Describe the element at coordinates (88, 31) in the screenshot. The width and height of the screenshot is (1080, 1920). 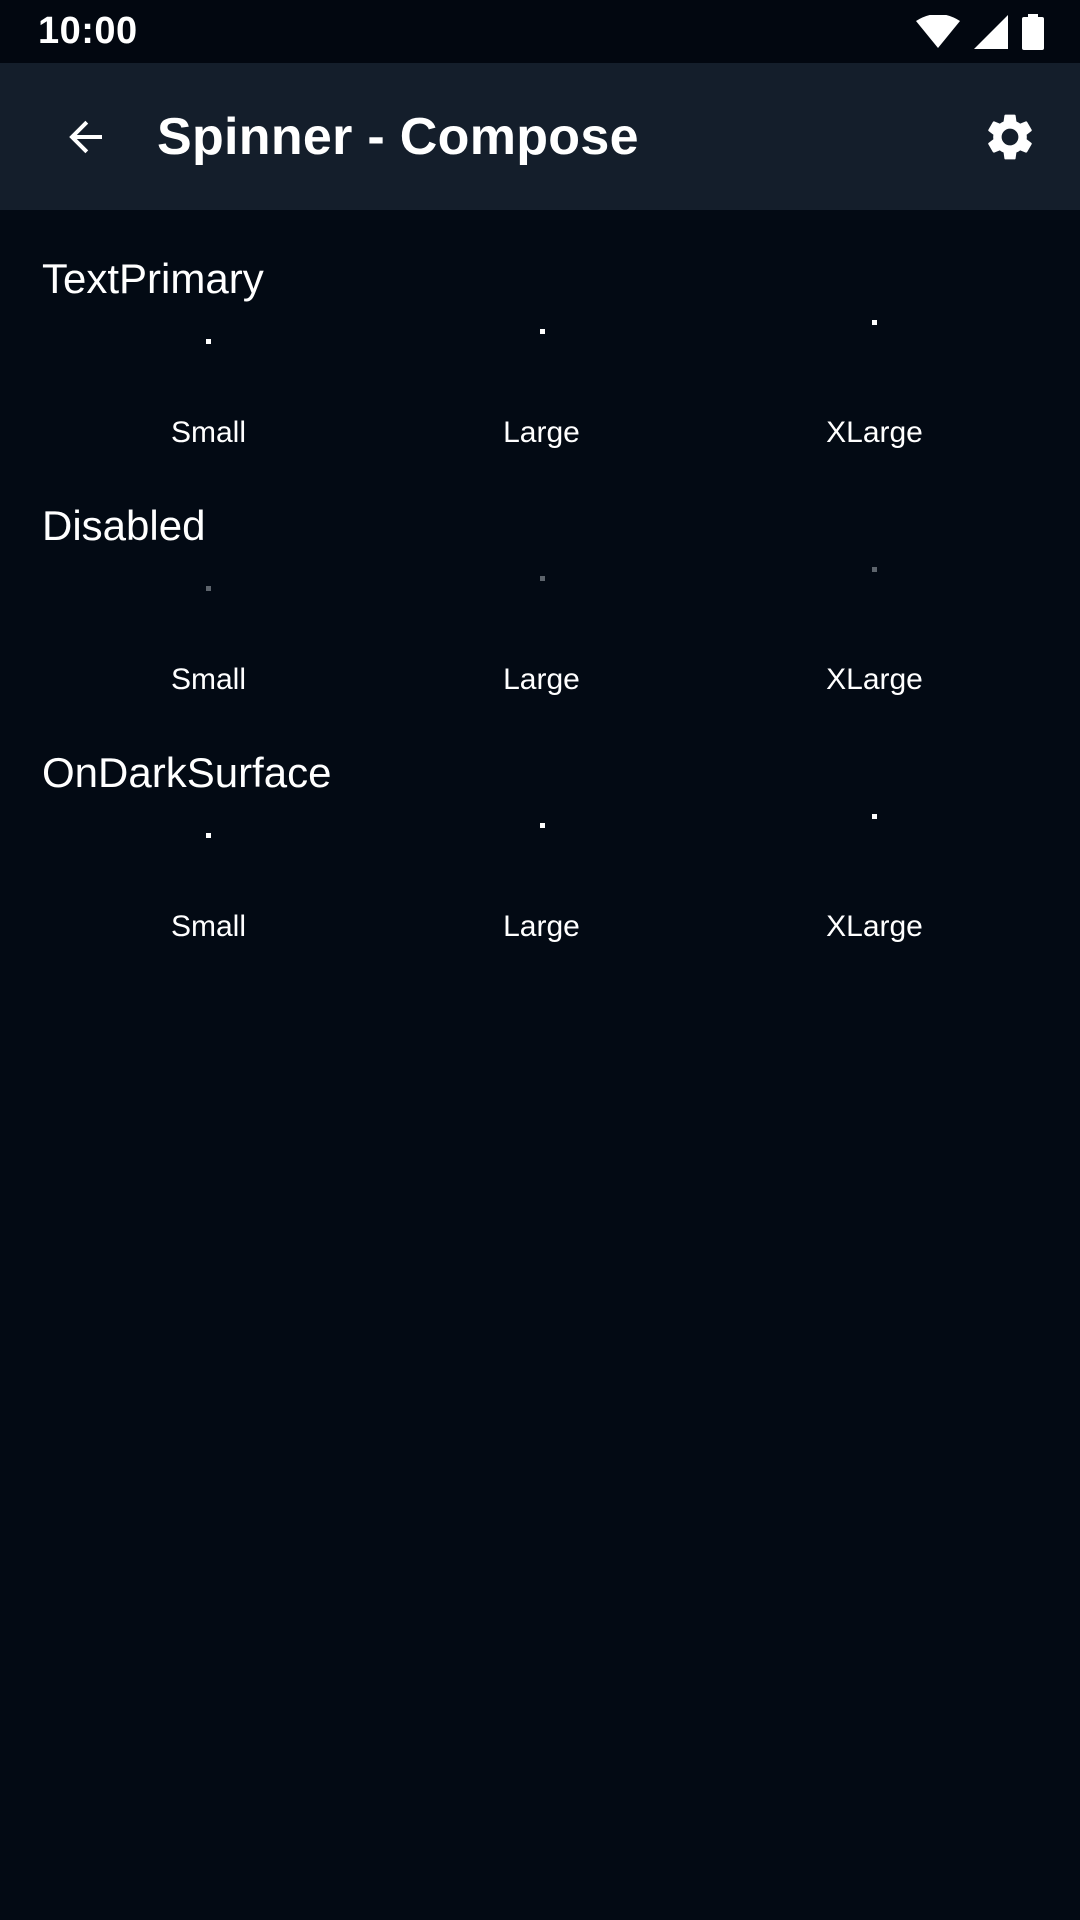
I see `status-time: 10:00` at that location.